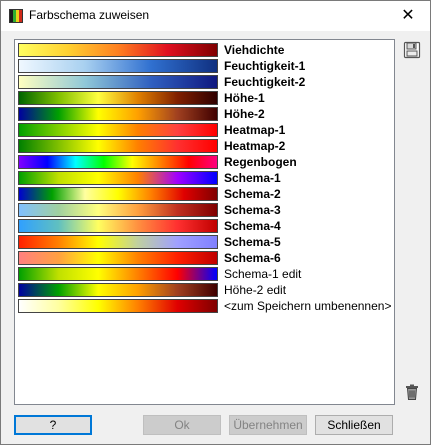 The width and height of the screenshot is (431, 445). I want to click on scheme-row: <zum Speichern umbenennen>, so click(205, 305).